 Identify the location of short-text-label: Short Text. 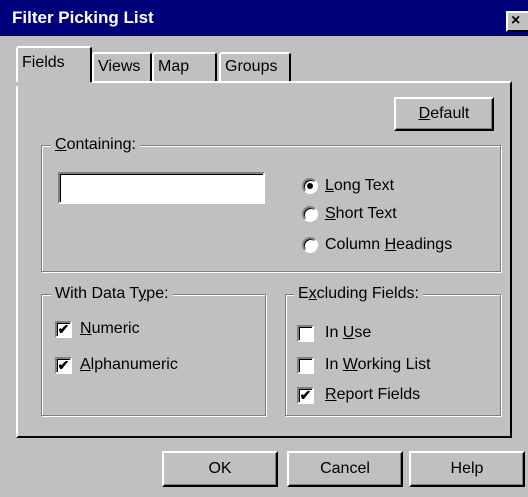
(361, 214).